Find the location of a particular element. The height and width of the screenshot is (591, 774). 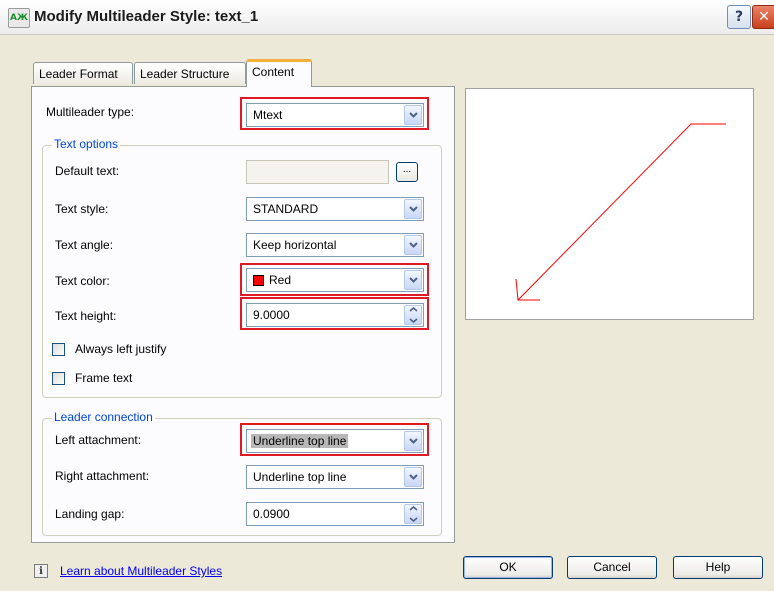

frame-text-checkbox is located at coordinates (58, 378).